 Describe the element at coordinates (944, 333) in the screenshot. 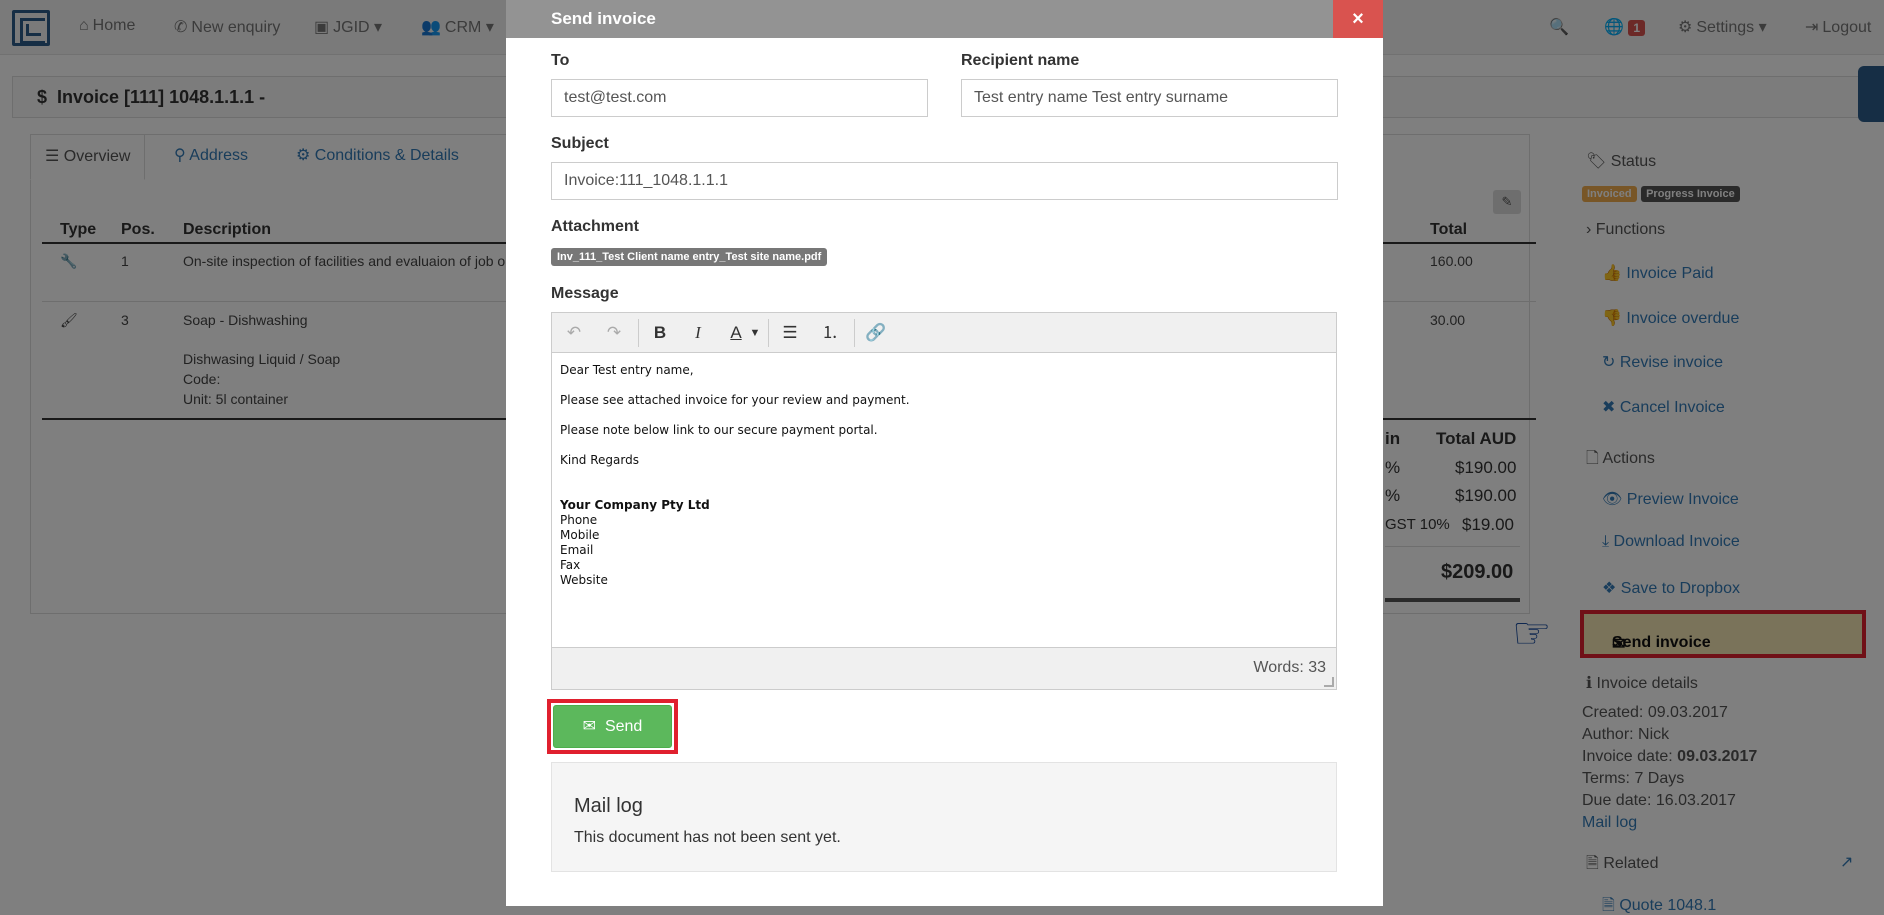

I see `editor-toolbar: ↶ ↷ B I A ▼ ☰ ⒈ 🔗` at that location.